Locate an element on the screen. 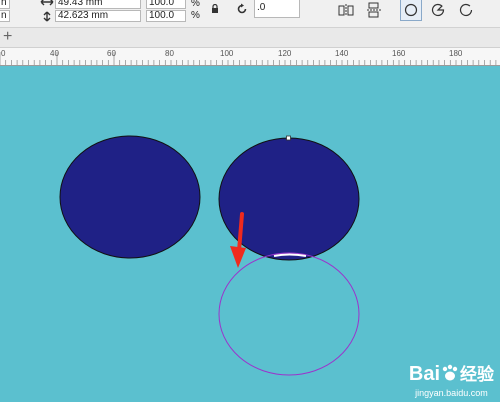 Image resolution: width=500 pixels, height=402 pixels. scale-x-value: 100.0 is located at coordinates (162, 4).